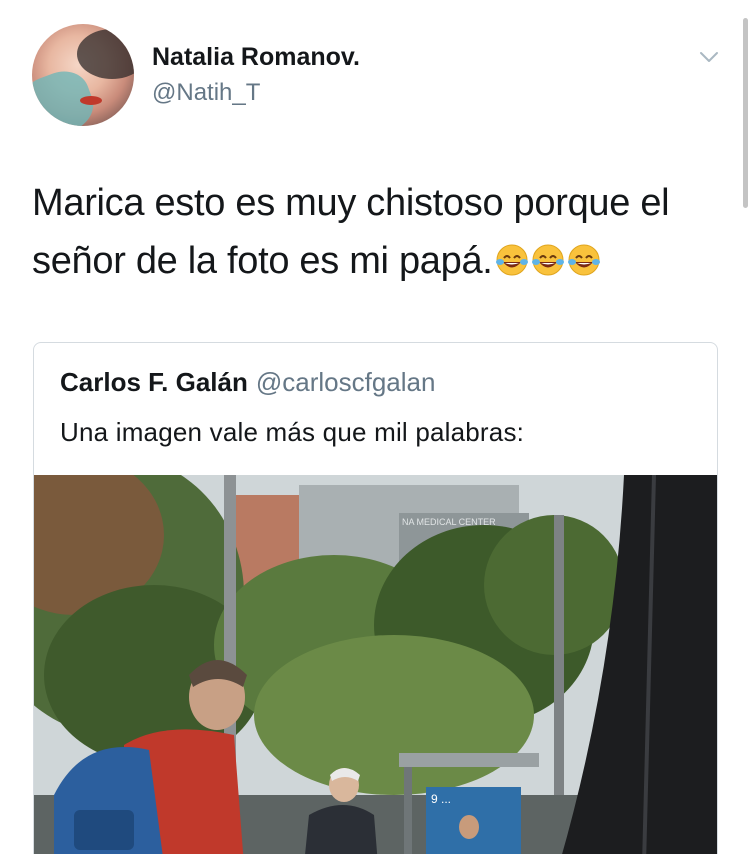 This screenshot has height=854, width=750. I want to click on quoted-author-handle: @carloscfgalan, so click(346, 382).